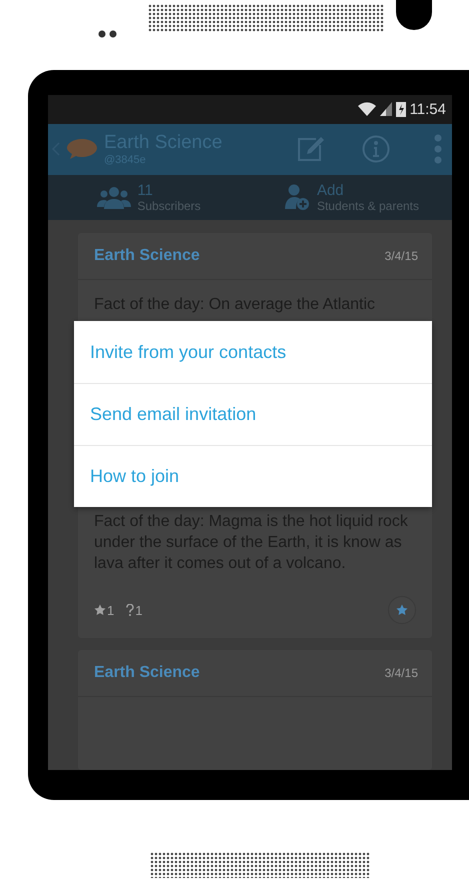 The height and width of the screenshot is (890, 469). I want to click on question-count: 1, so click(138, 610).